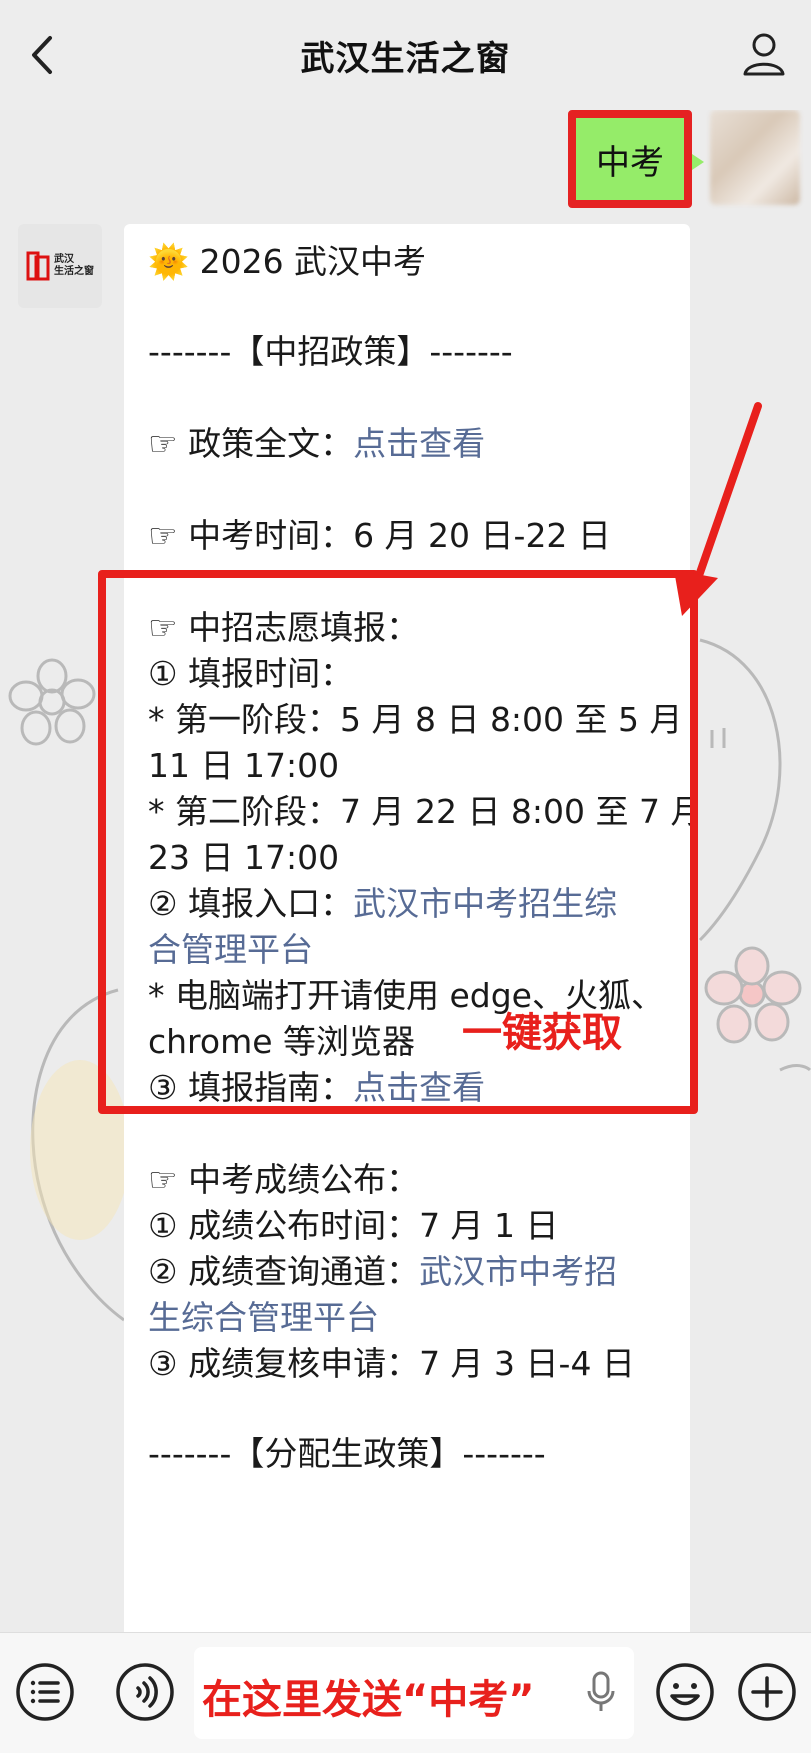 The image size is (811, 1753). What do you see at coordinates (74, 271) in the screenshot?
I see `logo-line2: 生活之窗` at bounding box center [74, 271].